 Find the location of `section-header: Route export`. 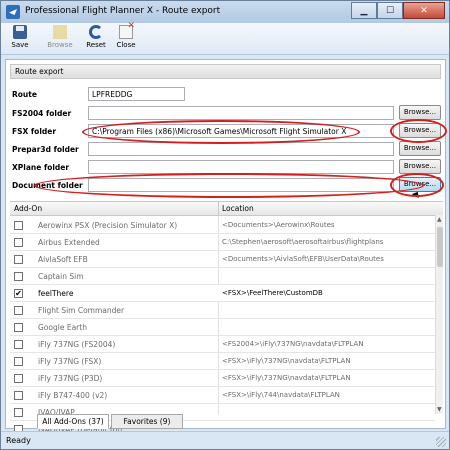

section-header: Route export is located at coordinates (225, 71).